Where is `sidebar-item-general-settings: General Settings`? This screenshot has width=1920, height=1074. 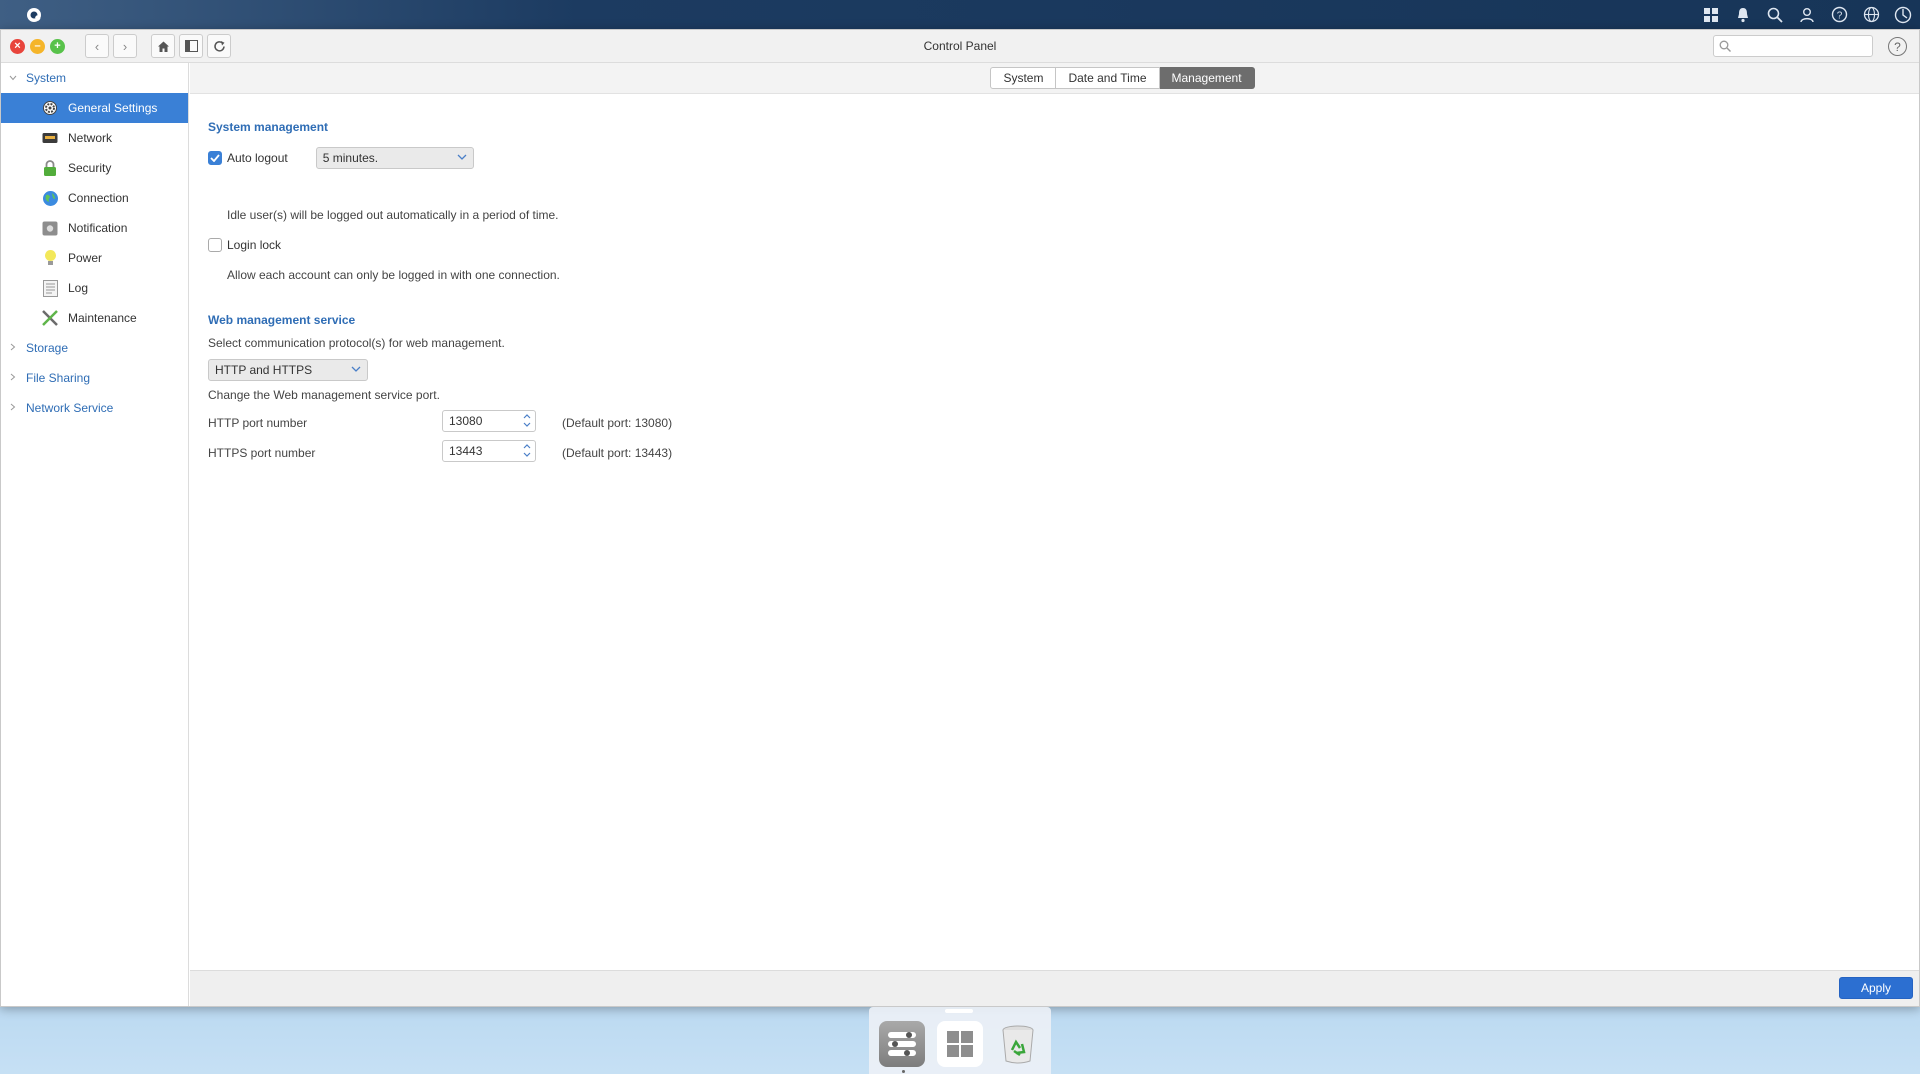
sidebar-item-general-settings: General Settings is located at coordinates (94, 108).